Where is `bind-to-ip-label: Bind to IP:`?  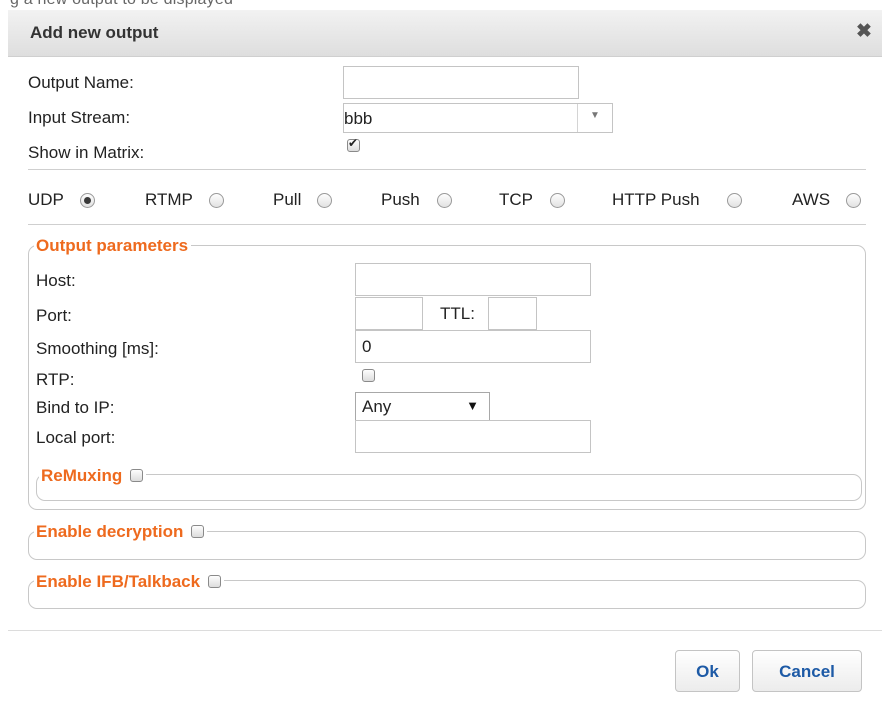
bind-to-ip-label: Bind to IP: is located at coordinates (75, 407).